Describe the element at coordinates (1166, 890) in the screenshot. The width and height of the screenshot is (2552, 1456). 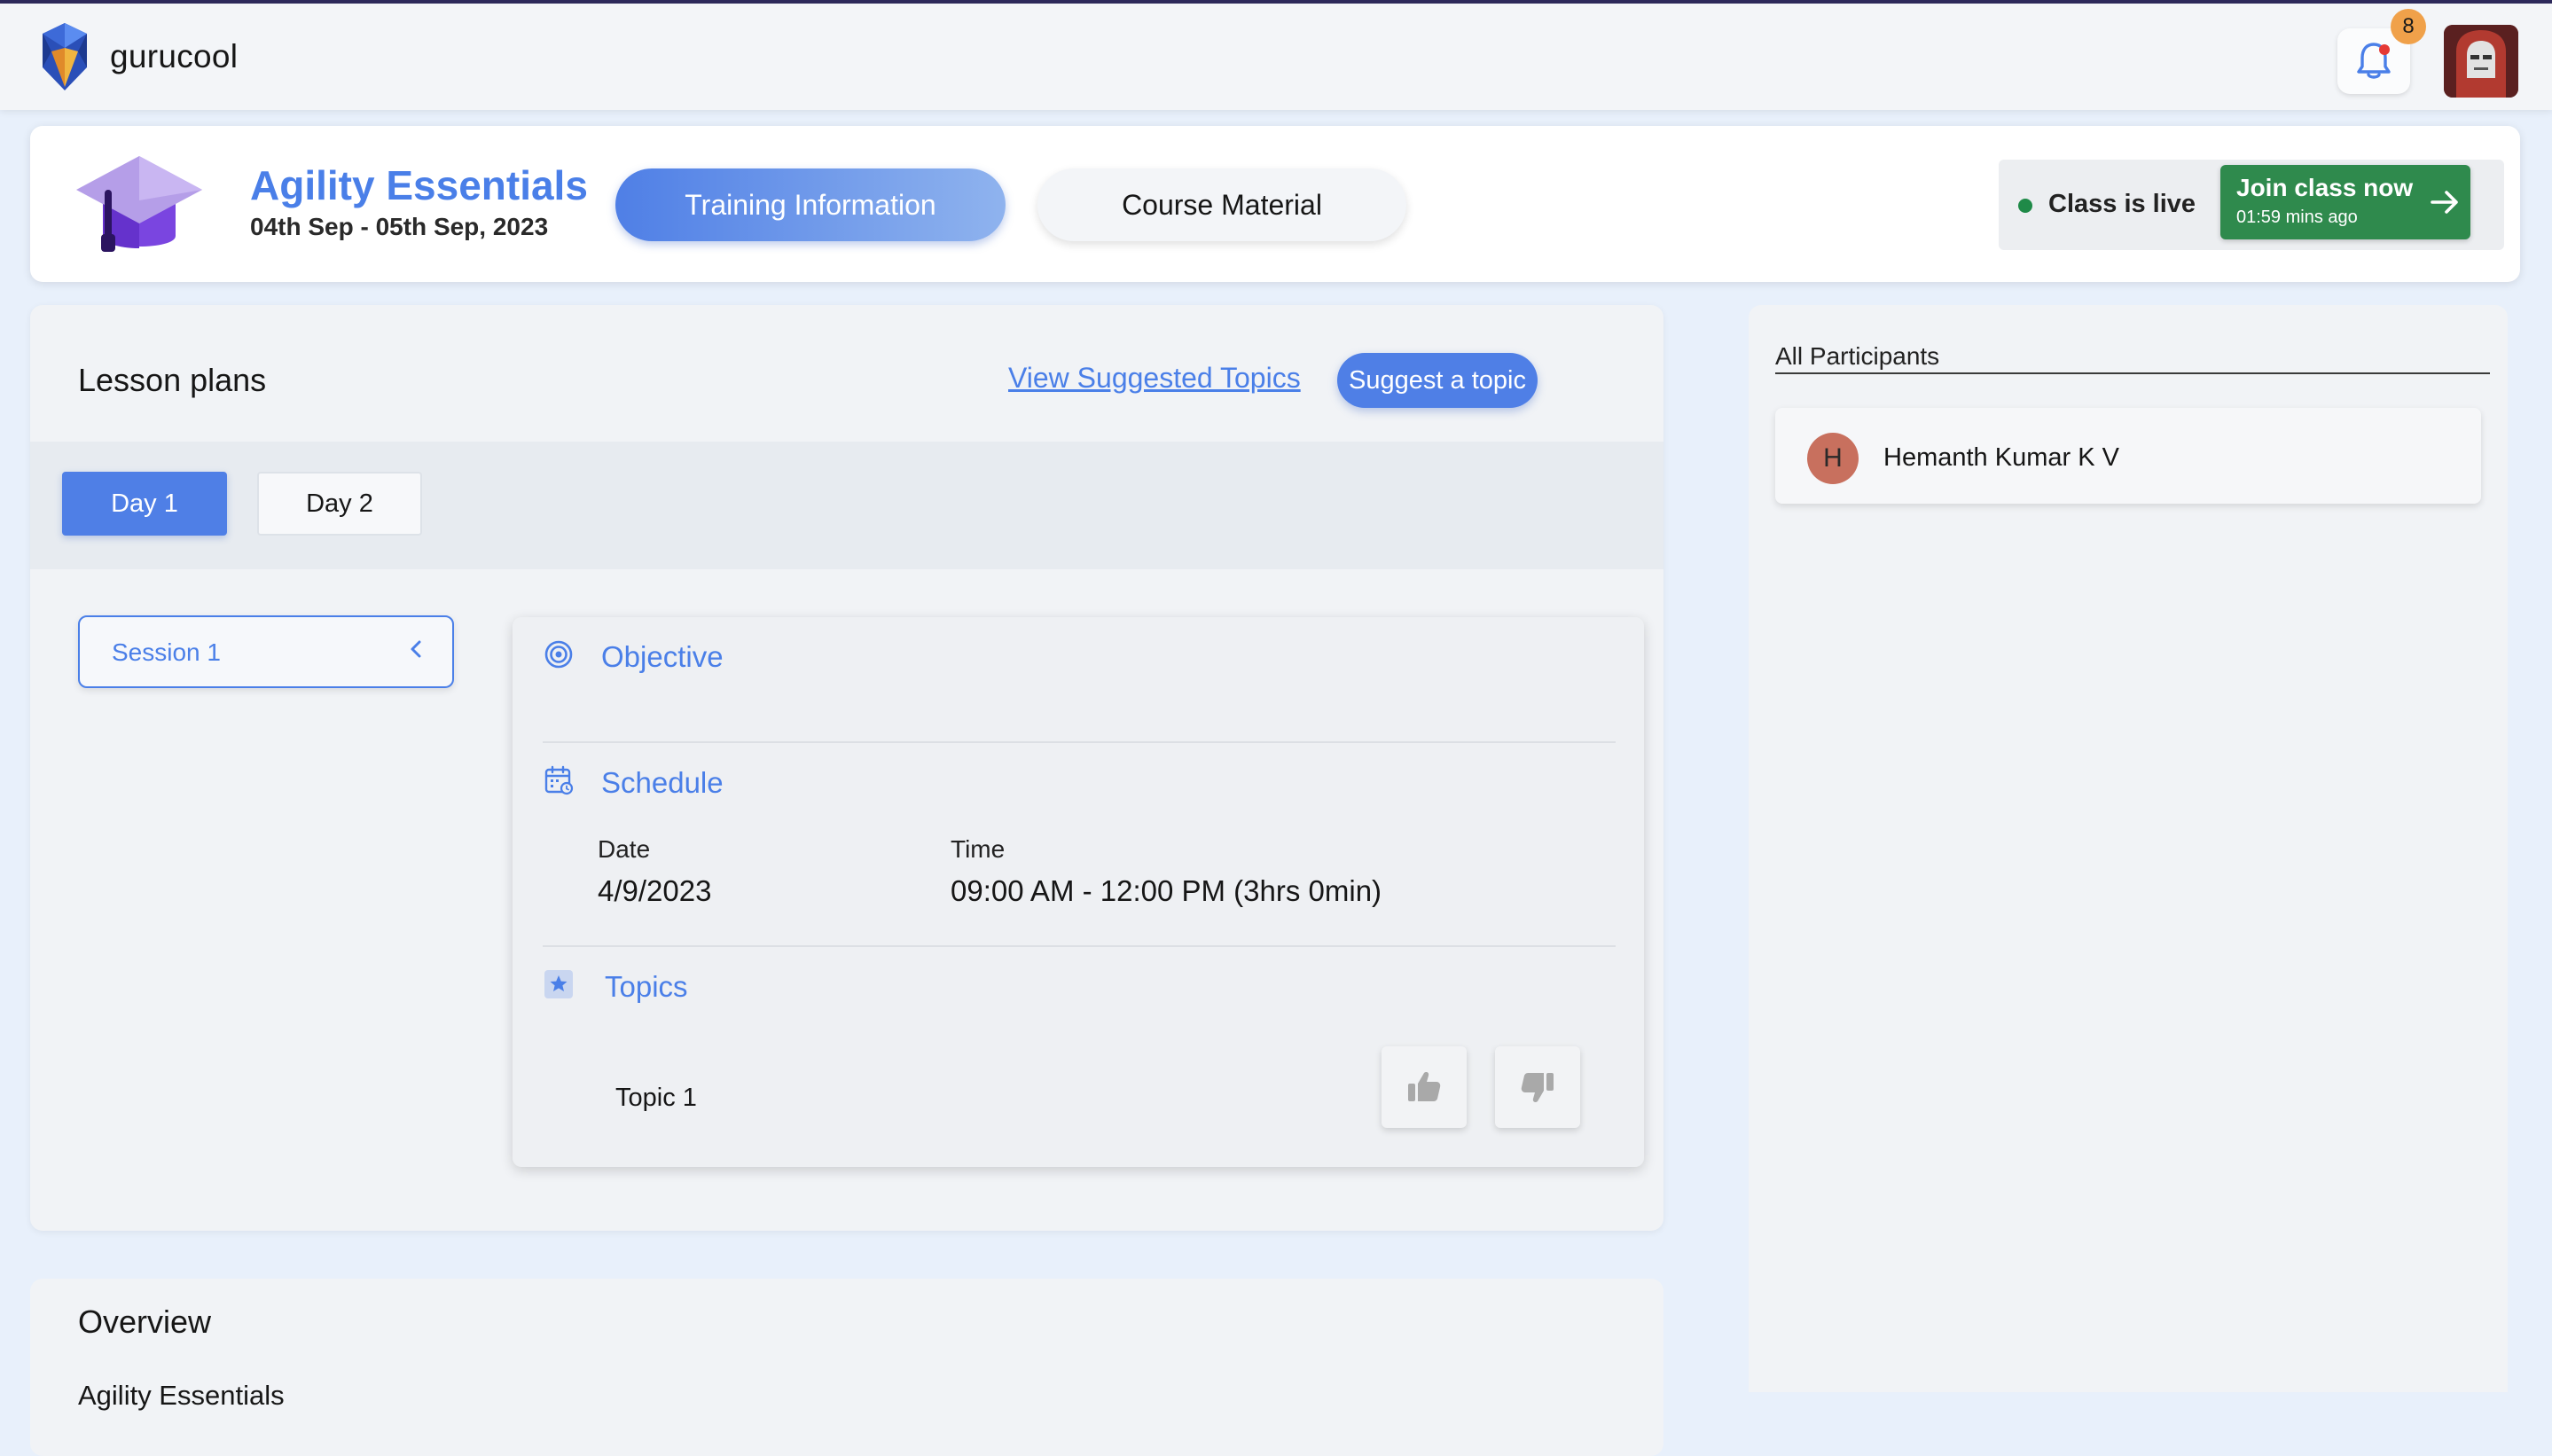
I see `time-value: 09:00 AM - 12:00 PM (3hrs 0min)` at that location.